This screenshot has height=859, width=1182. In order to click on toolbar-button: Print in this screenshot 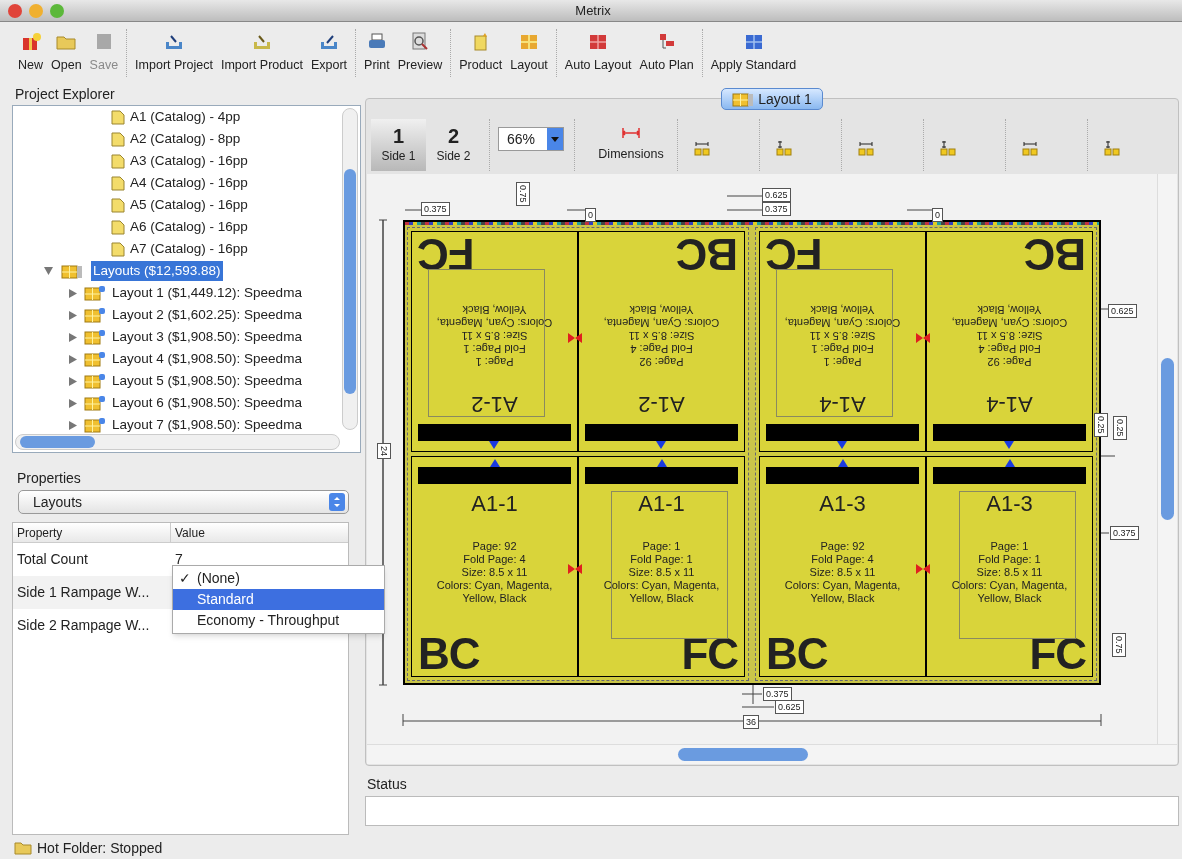, I will do `click(377, 53)`.